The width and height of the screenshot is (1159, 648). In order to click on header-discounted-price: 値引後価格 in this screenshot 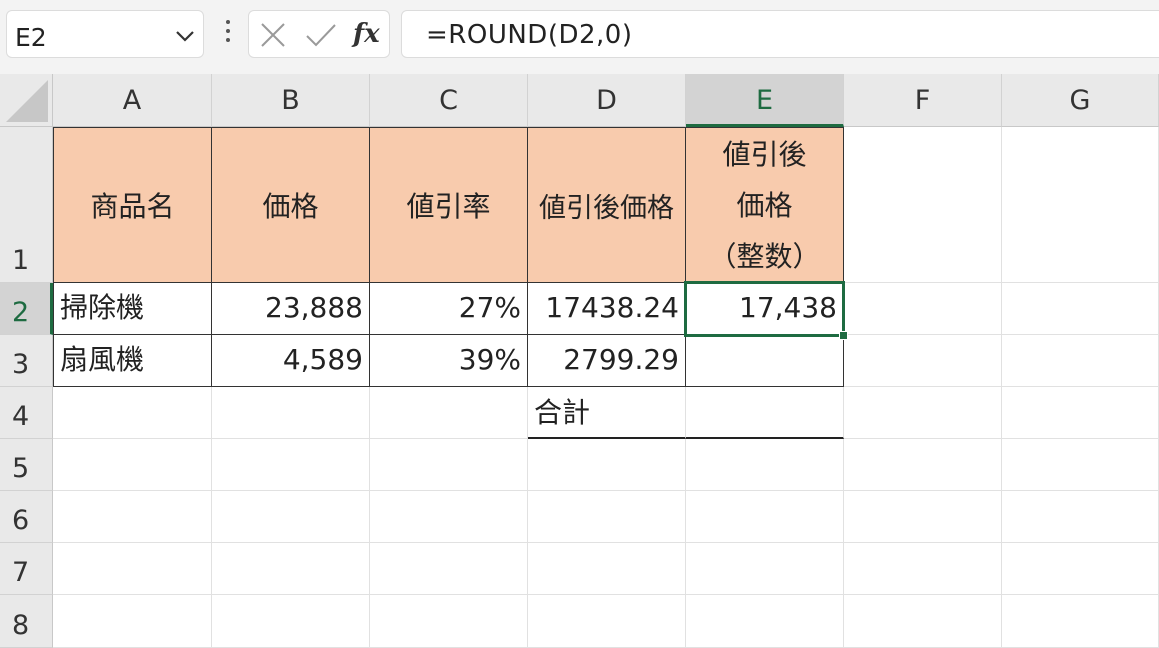, I will do `click(606, 208)`.